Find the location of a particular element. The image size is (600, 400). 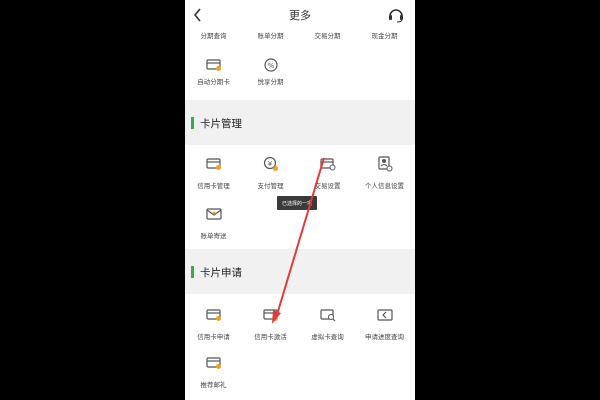

back-button is located at coordinates (198, 15).